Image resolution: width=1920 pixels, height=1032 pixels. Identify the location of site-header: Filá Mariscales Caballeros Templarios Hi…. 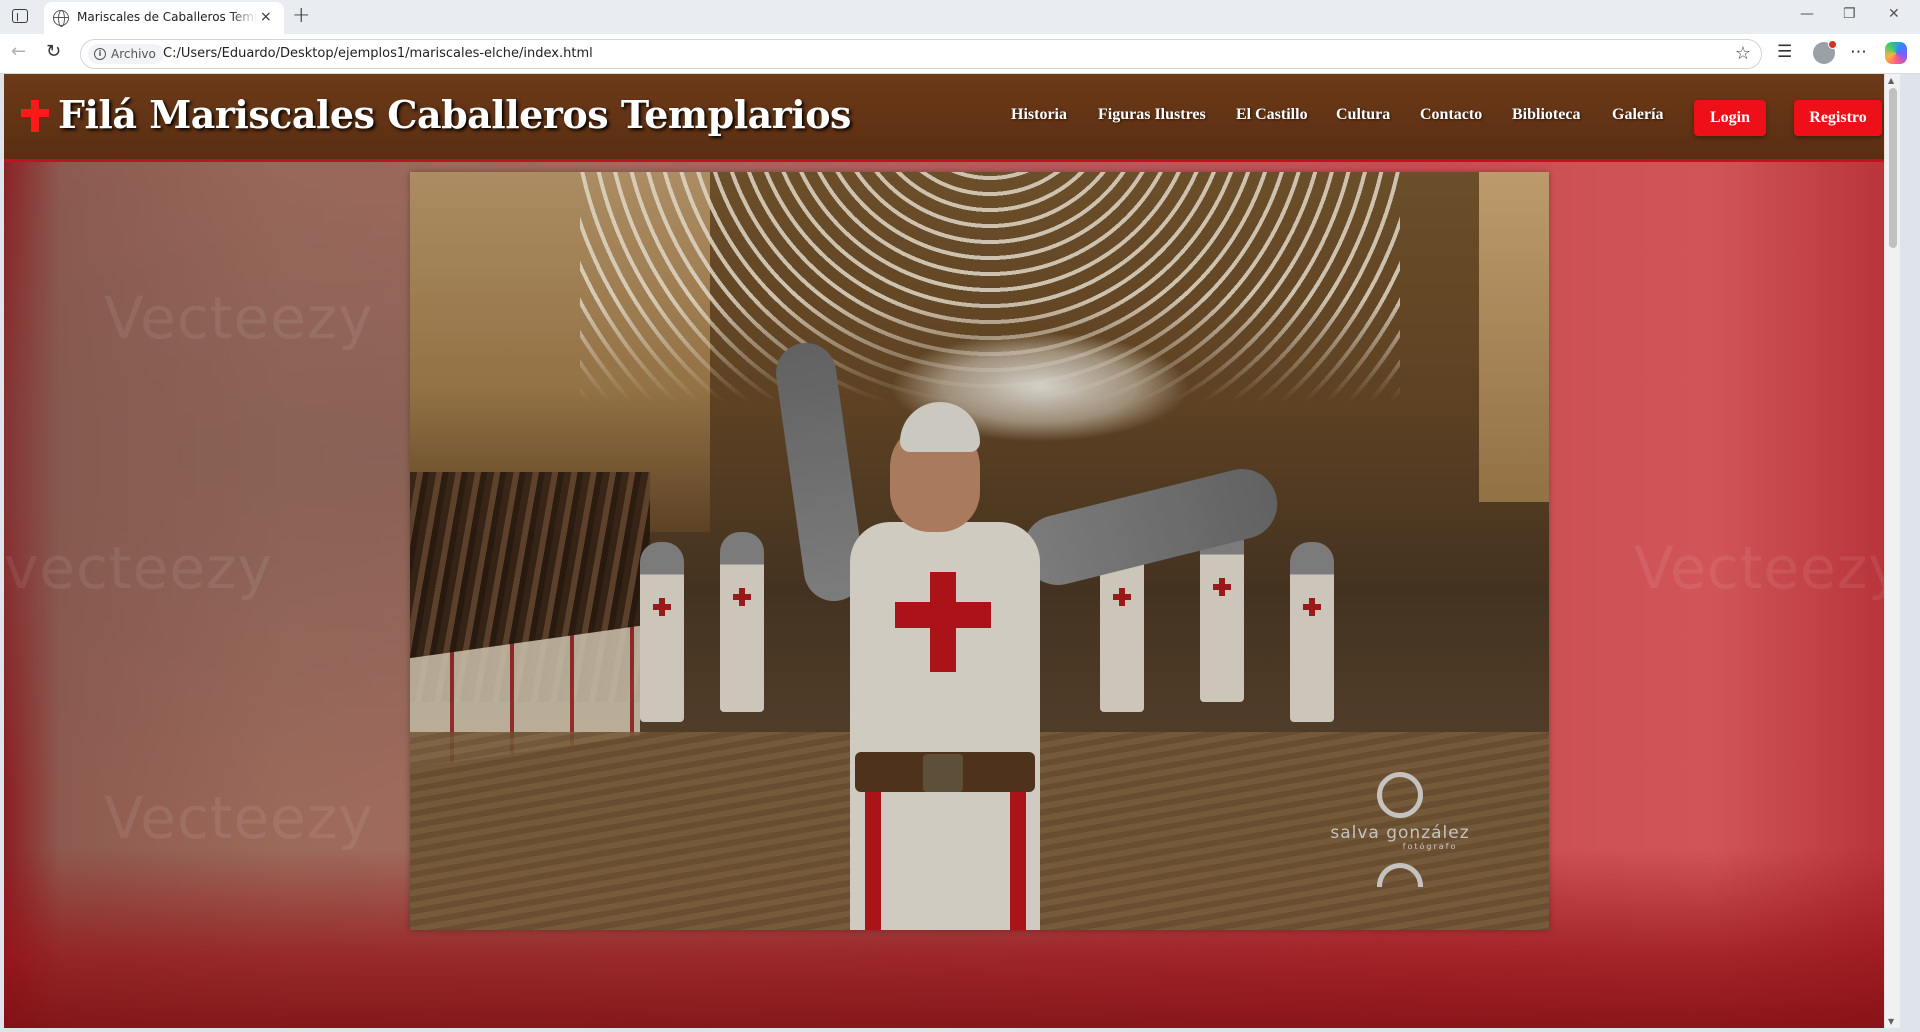
(944, 118).